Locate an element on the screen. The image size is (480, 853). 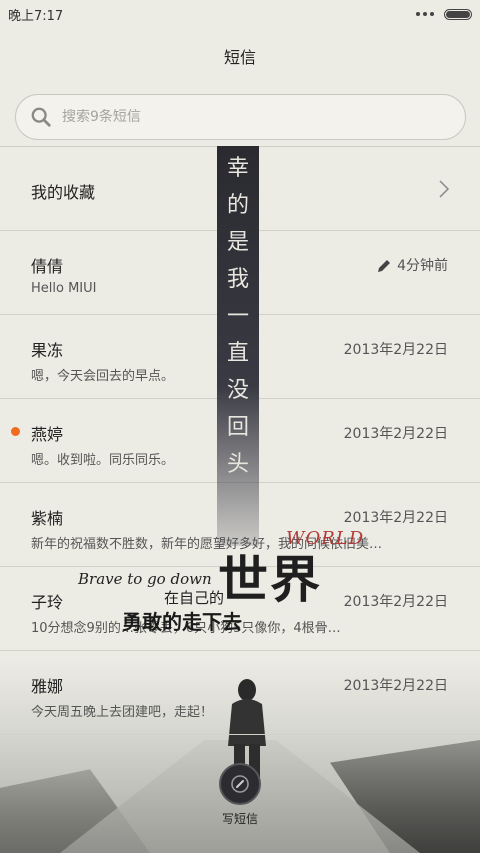
wallpaper-brave-text: Brave to go down is located at coordinates (145, 579).